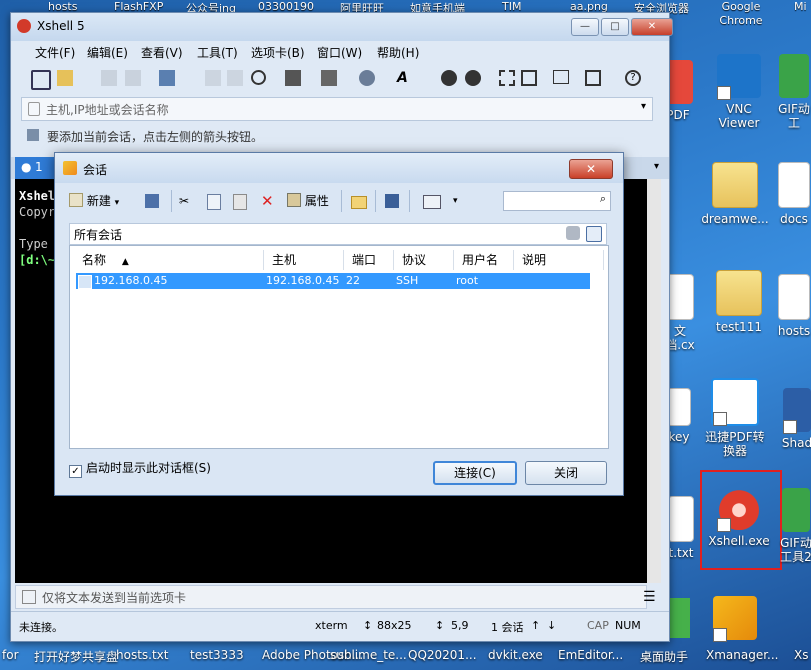 The image size is (811, 670). Describe the element at coordinates (515, 655) in the screenshot. I see `desktop-label: dvkit.exe` at that location.